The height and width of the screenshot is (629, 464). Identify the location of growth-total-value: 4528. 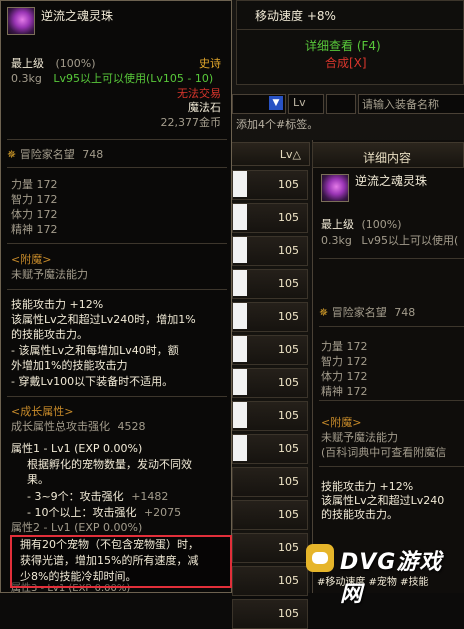
(131, 426).